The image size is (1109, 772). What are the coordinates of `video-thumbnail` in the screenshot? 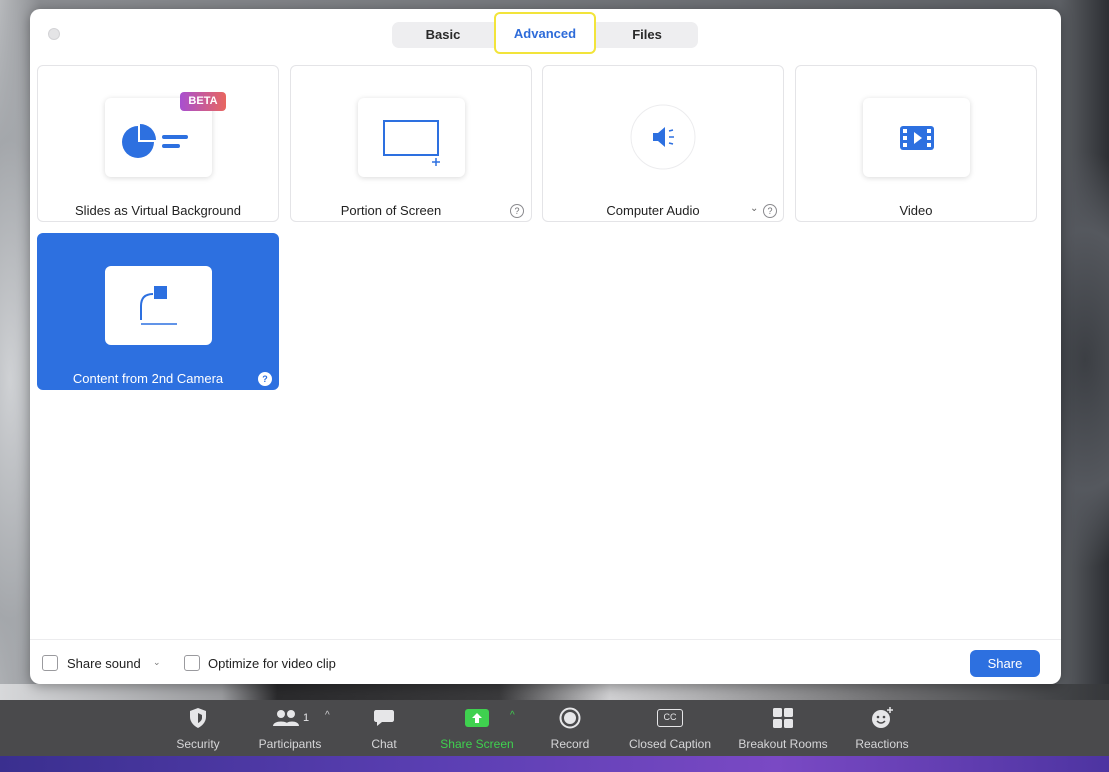 It's located at (916, 137).